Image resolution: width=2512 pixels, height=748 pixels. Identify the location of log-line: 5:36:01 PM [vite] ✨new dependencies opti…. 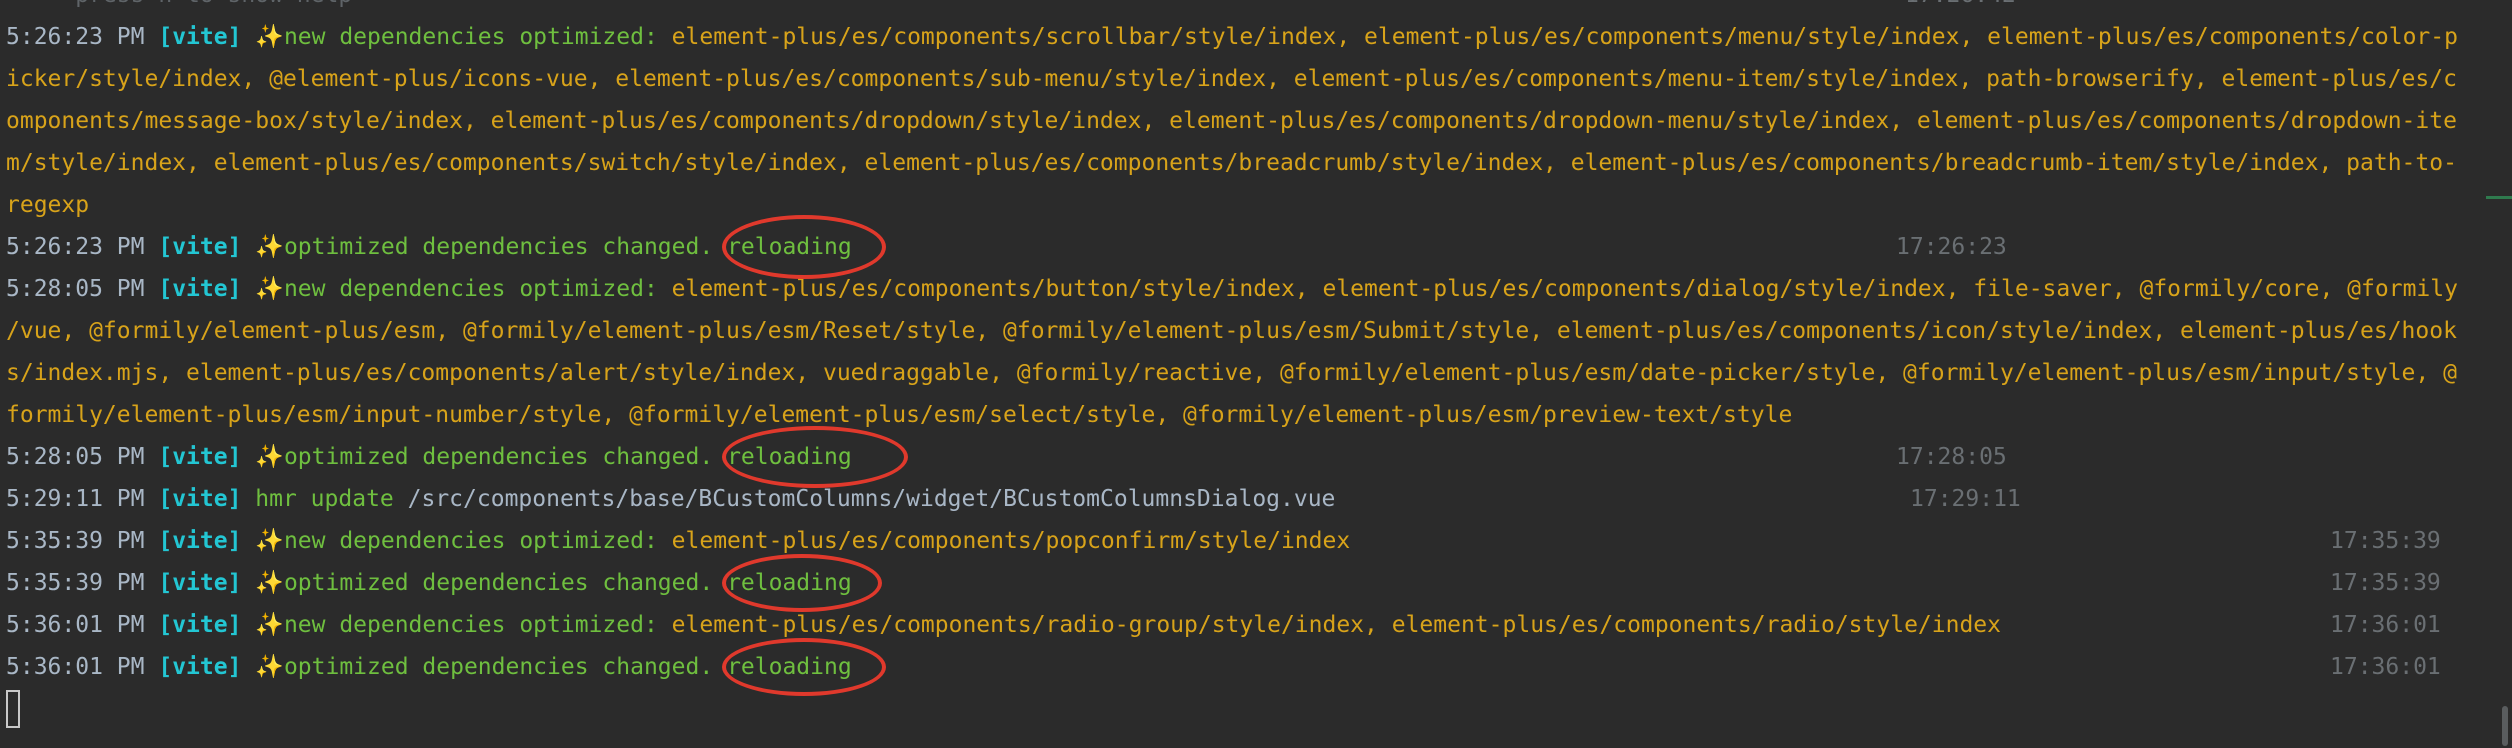
(1003, 625).